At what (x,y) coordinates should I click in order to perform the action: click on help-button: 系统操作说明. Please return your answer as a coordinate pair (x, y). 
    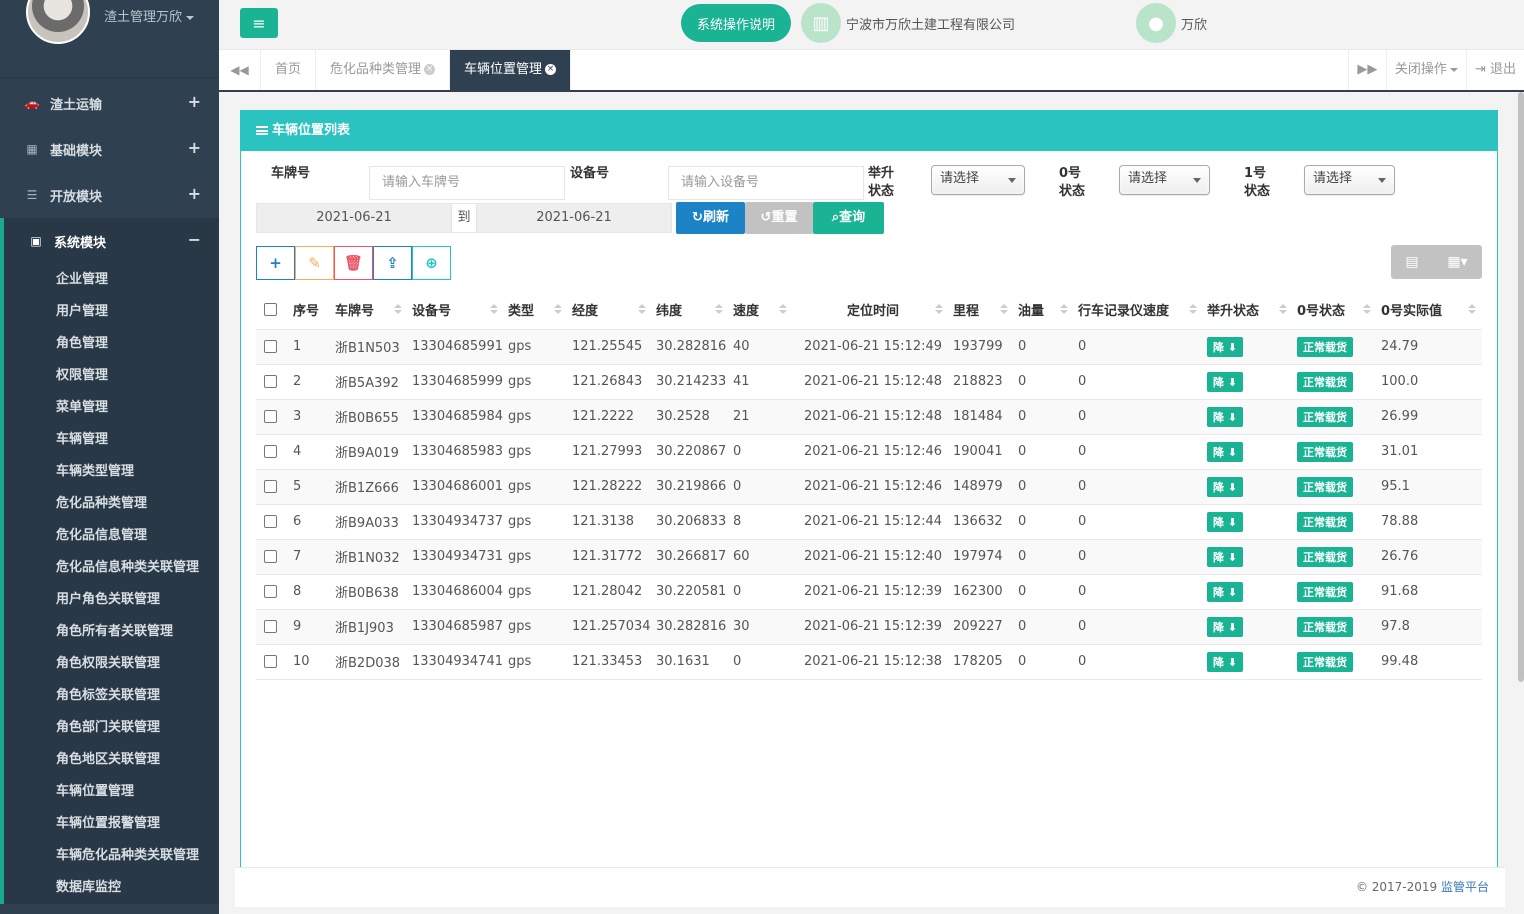
    Looking at the image, I should click on (736, 23).